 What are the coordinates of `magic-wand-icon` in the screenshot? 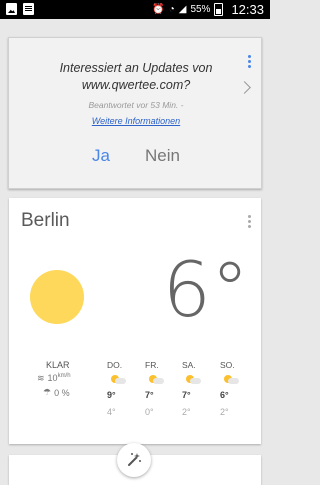 It's located at (134, 459).